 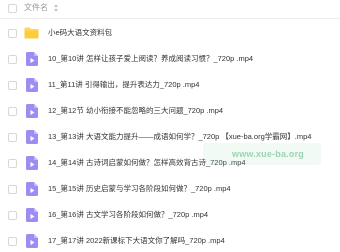 I want to click on file-row: 15_第15讲 历史启蒙与学习各阶段如何做？_720p .mp4, so click(x=170, y=189).